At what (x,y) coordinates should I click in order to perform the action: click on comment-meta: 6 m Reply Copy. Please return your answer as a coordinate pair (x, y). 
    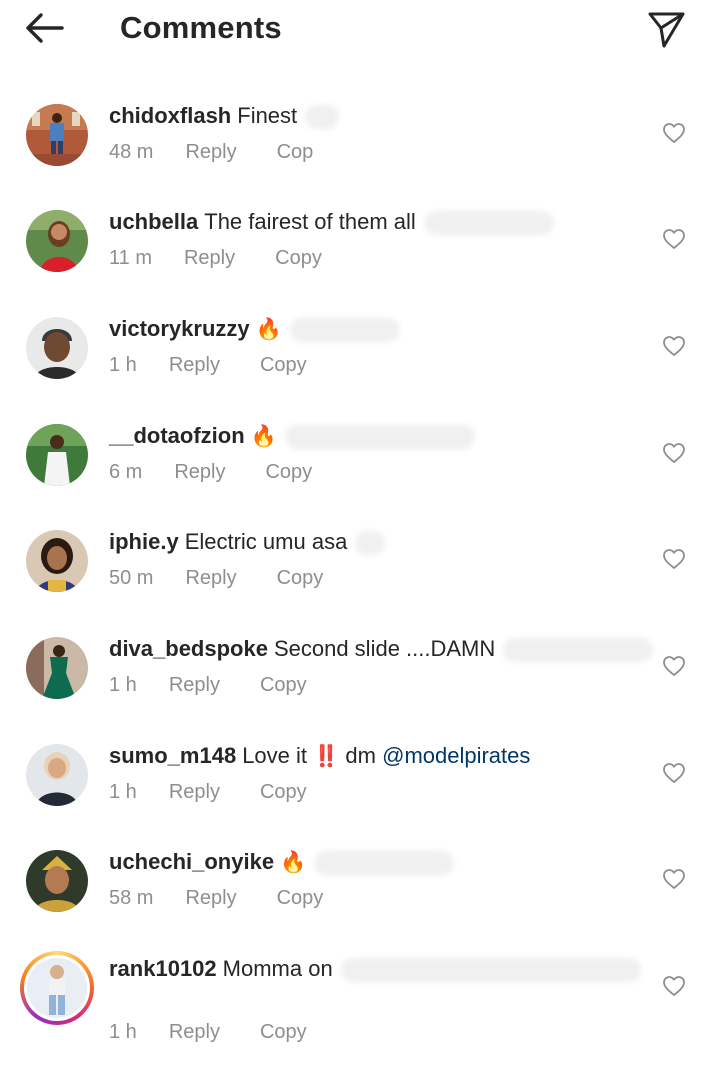
    Looking at the image, I should click on (210, 472).